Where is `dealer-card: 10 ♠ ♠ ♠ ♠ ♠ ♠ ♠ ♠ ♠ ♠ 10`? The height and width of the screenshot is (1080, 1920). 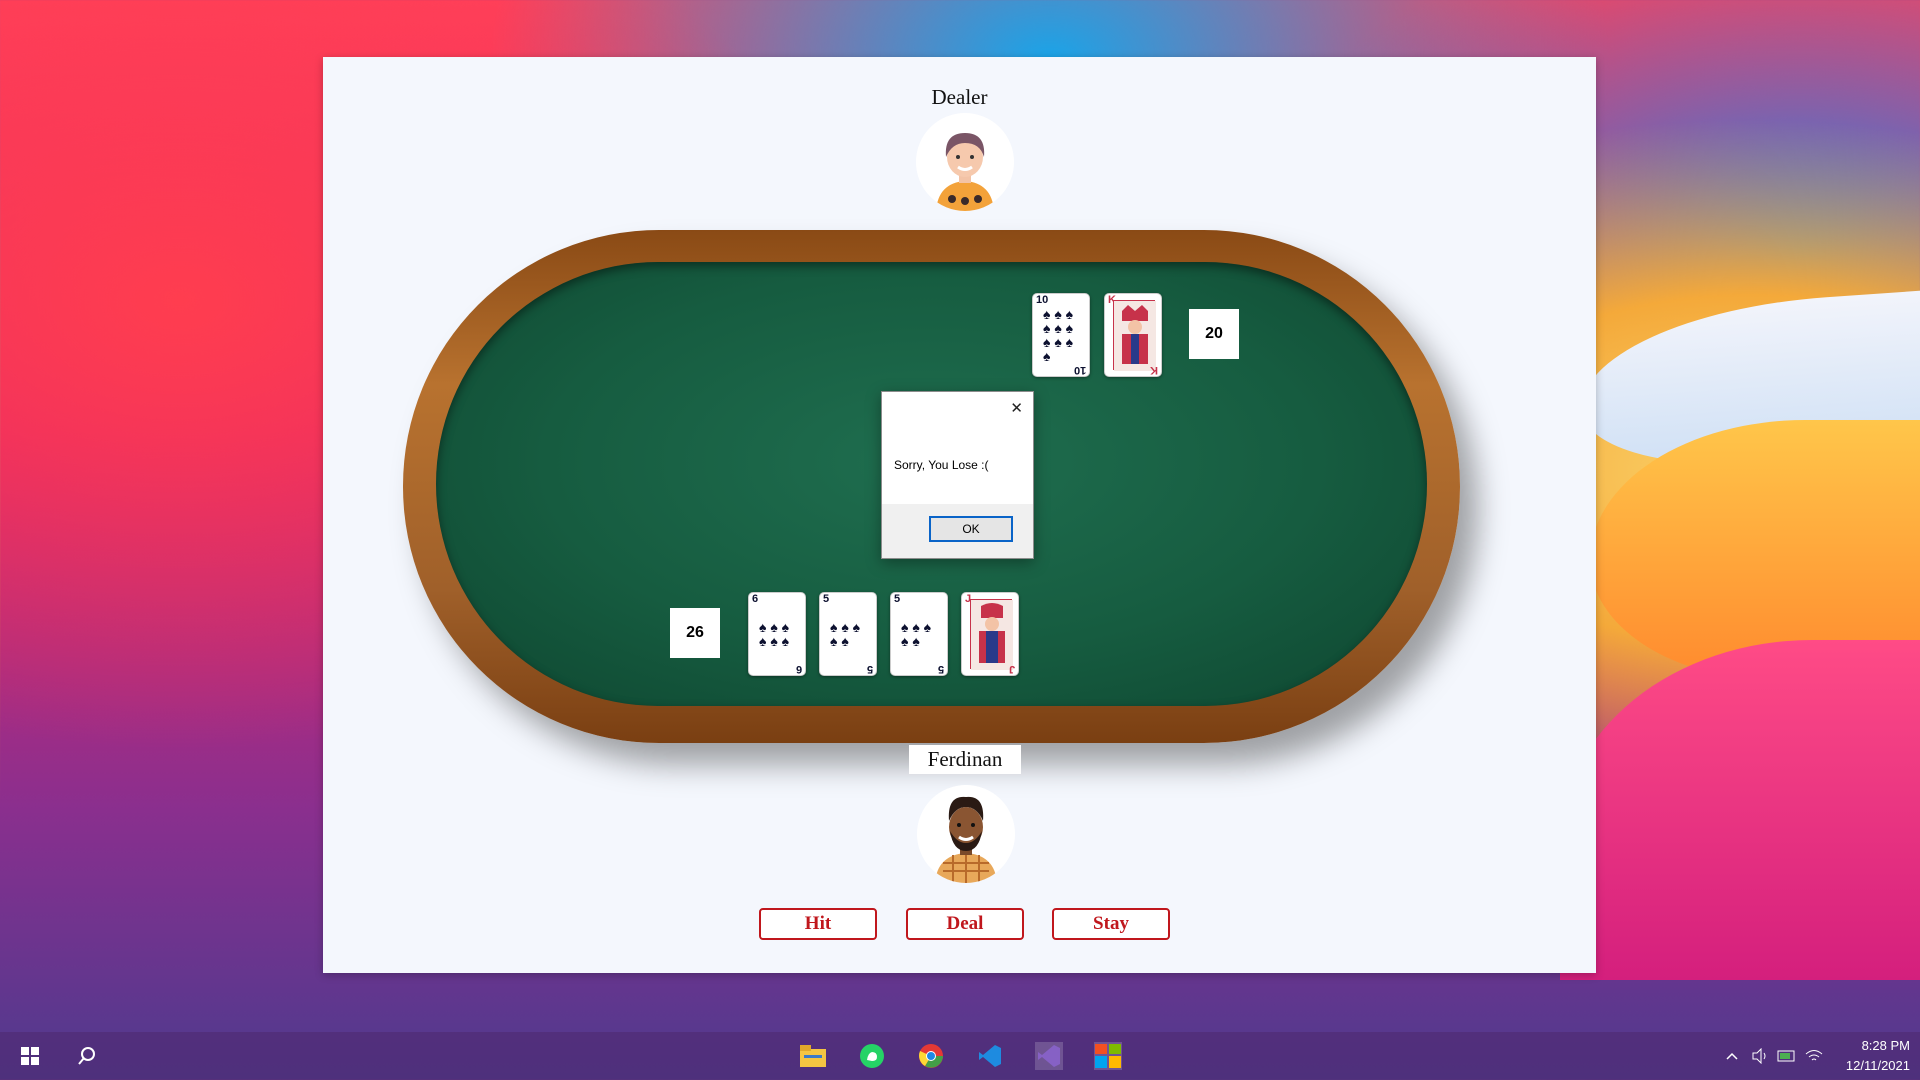
dealer-card: 10 ♠ ♠ ♠ ♠ ♠ ♠ ♠ ♠ ♠ ♠ 10 is located at coordinates (1061, 335).